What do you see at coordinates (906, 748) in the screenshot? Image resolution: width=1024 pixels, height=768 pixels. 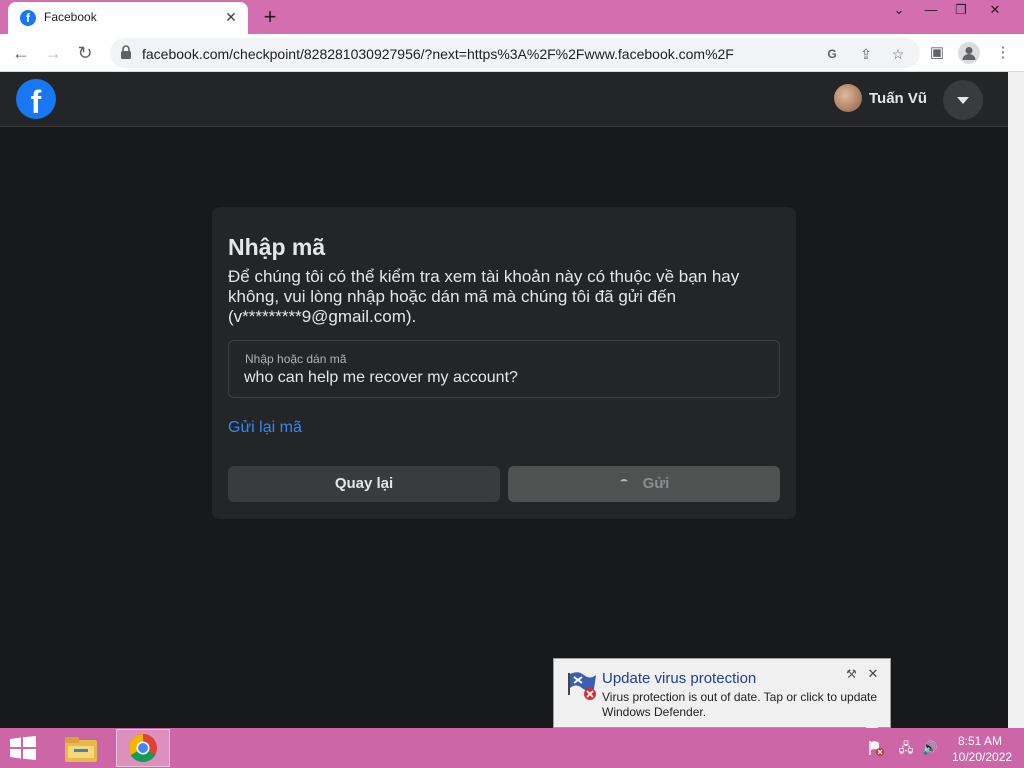 I see `network-icon: 🖧` at bounding box center [906, 748].